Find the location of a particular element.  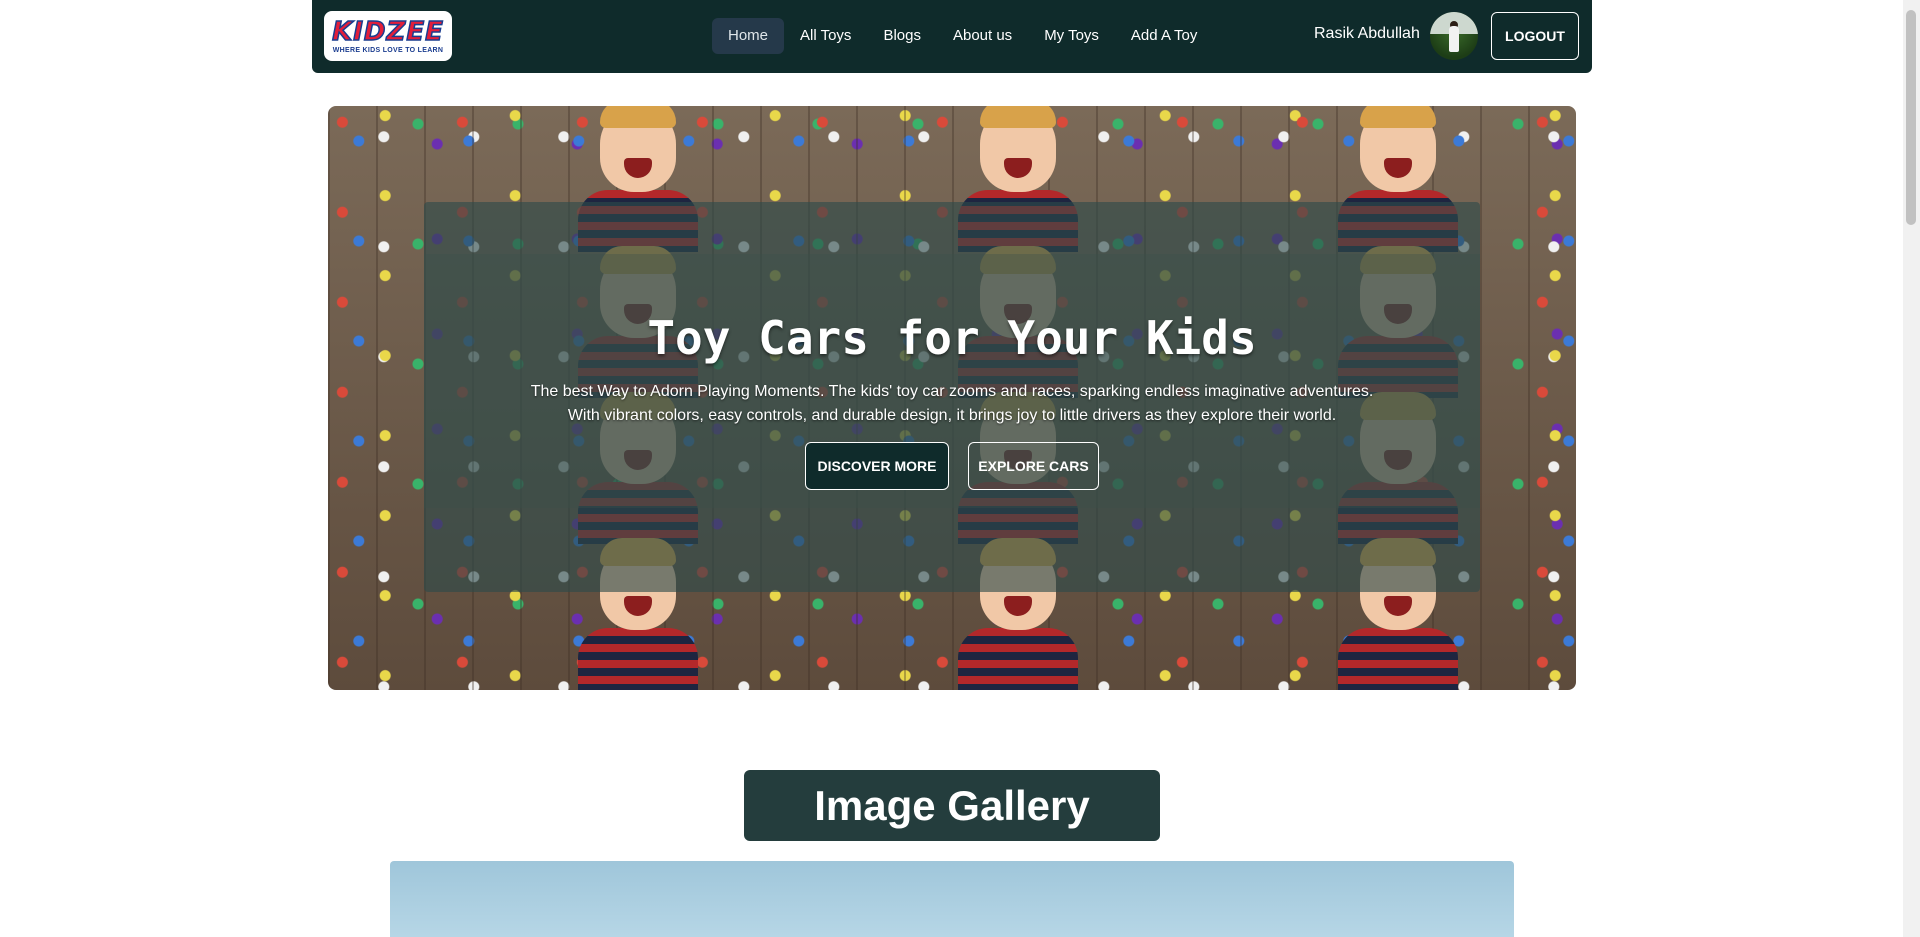

nav-home: Home is located at coordinates (748, 36).